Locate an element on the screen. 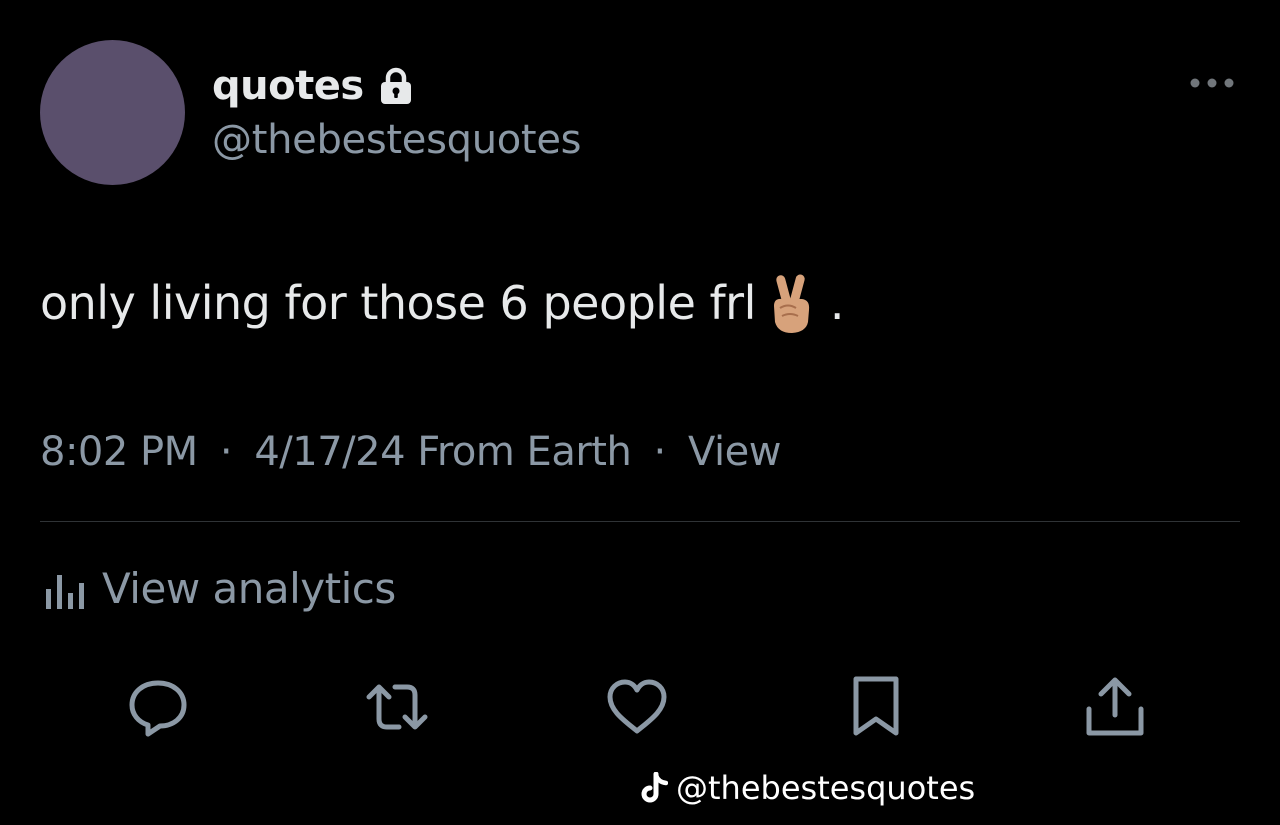 The height and width of the screenshot is (825, 1280). retweet-button is located at coordinates (397, 707).